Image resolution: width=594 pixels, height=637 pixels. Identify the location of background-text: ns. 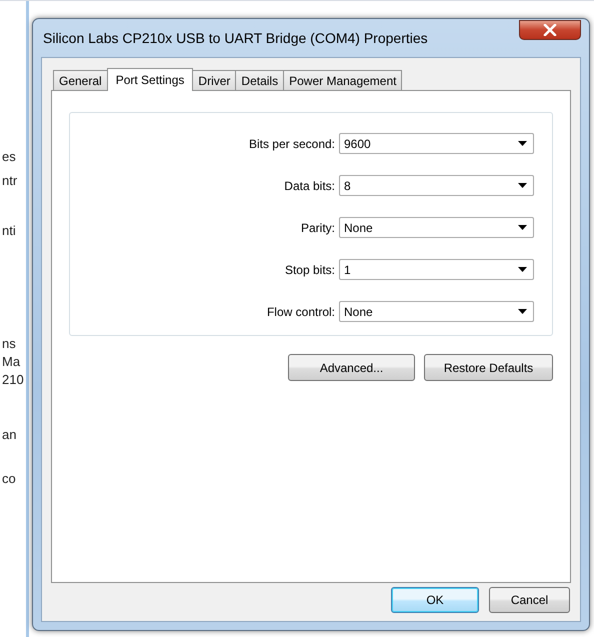
(9, 344).